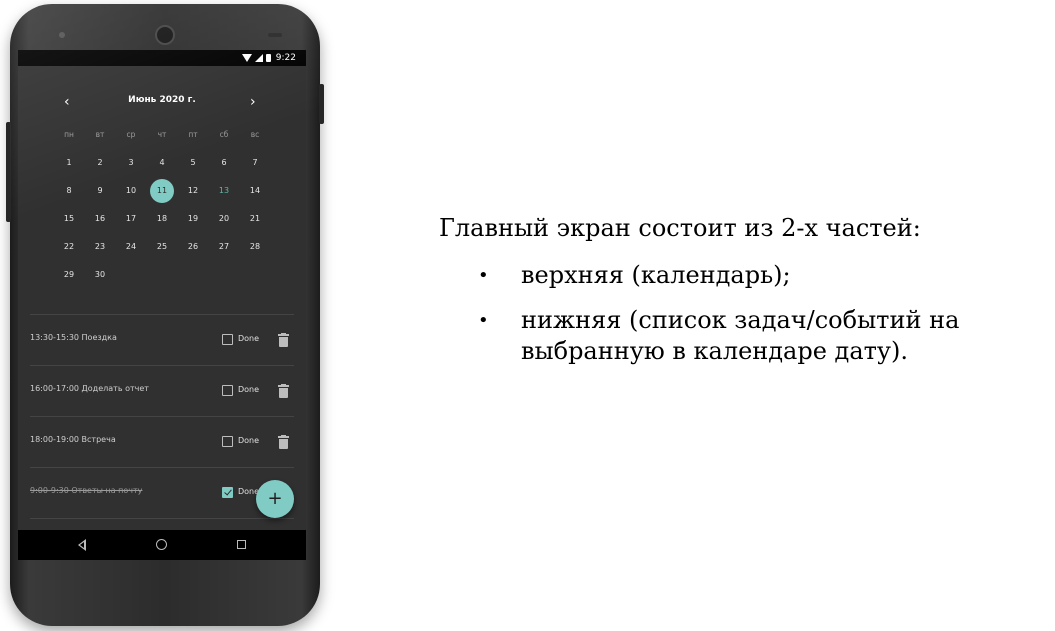 The image size is (1055, 631). Describe the element at coordinates (100, 247) in the screenshot. I see `calendar-day: 23` at that location.